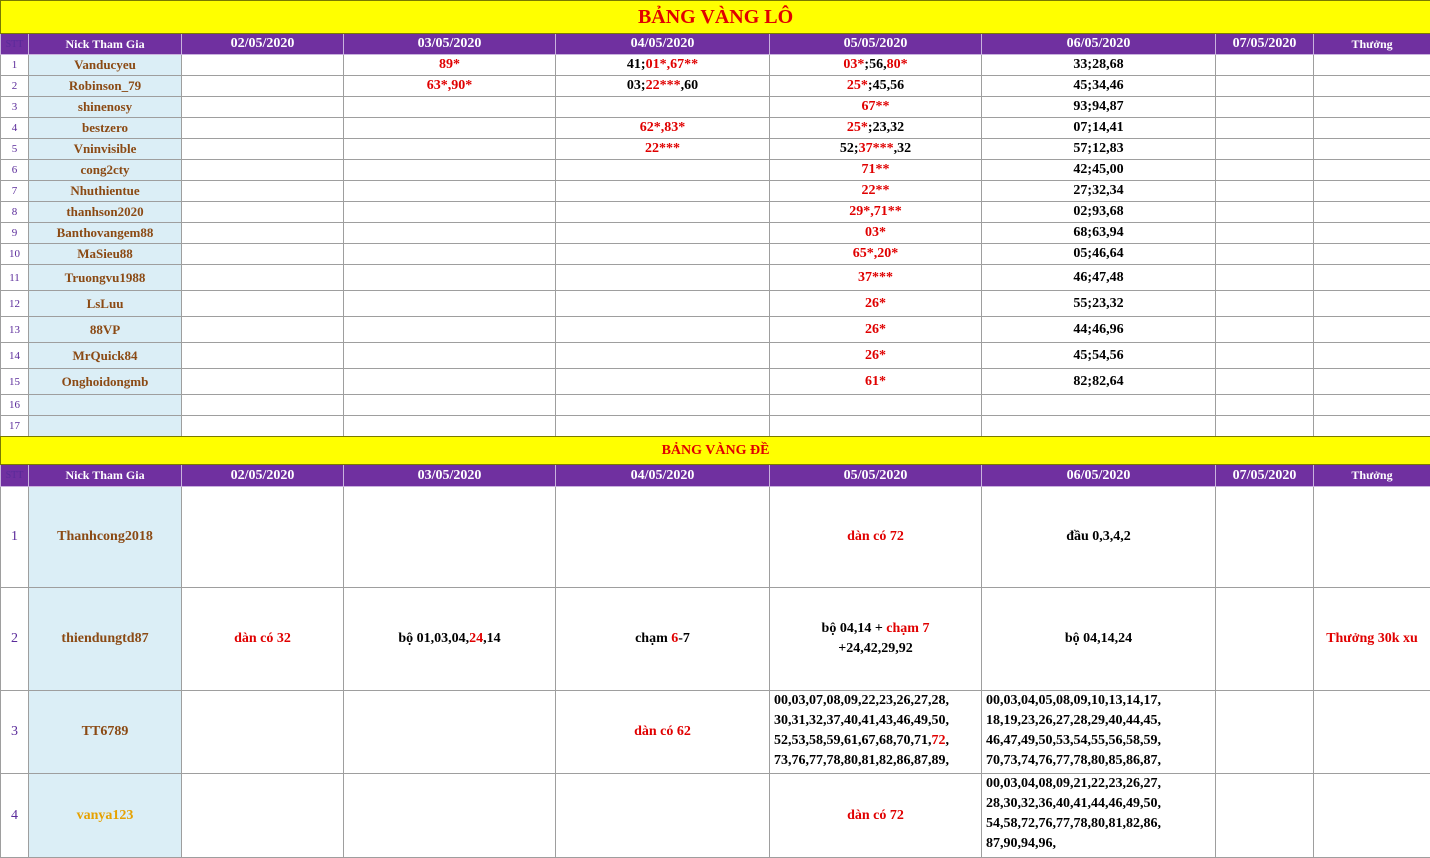 The width and height of the screenshot is (1430, 858). I want to click on row-date-cell: 29*,71**, so click(876, 212).